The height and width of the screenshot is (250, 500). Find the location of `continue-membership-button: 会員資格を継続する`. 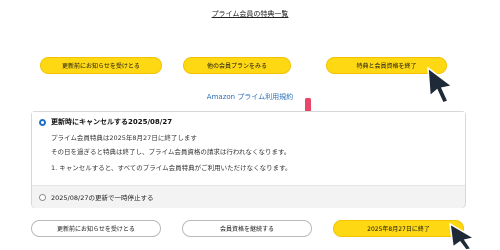

continue-membership-button: 会員資格を継続する is located at coordinates (247, 228).